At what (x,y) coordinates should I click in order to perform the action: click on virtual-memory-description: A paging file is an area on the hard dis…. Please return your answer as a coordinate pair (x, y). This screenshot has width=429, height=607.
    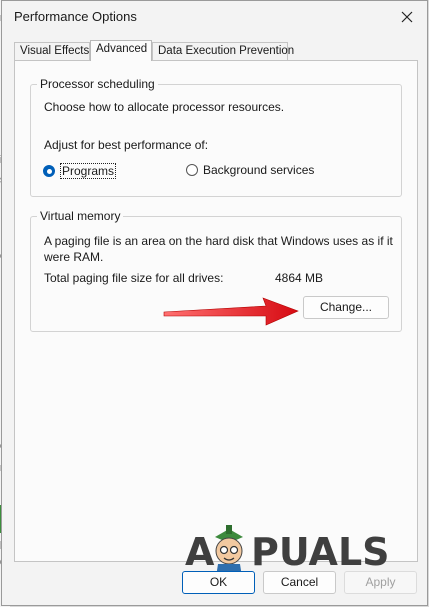
    Looking at the image, I should click on (218, 249).